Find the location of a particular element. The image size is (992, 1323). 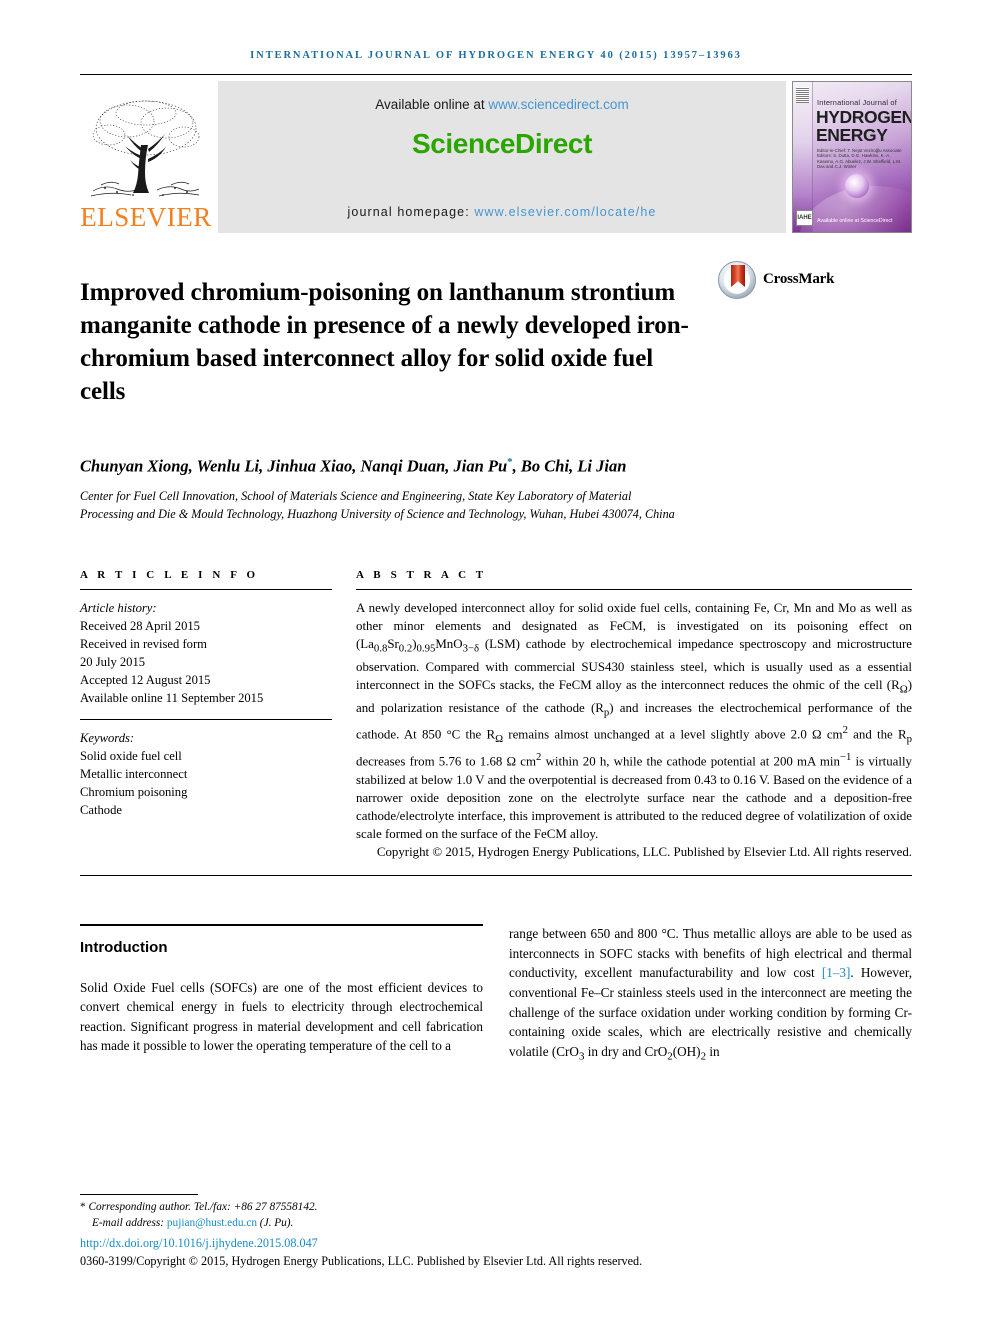

email-tail: (J. Pu). is located at coordinates (275, 1222).